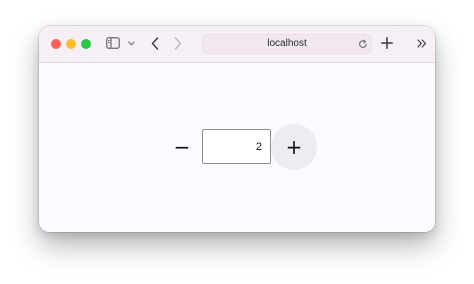  I want to click on reload-icon, so click(363, 44).